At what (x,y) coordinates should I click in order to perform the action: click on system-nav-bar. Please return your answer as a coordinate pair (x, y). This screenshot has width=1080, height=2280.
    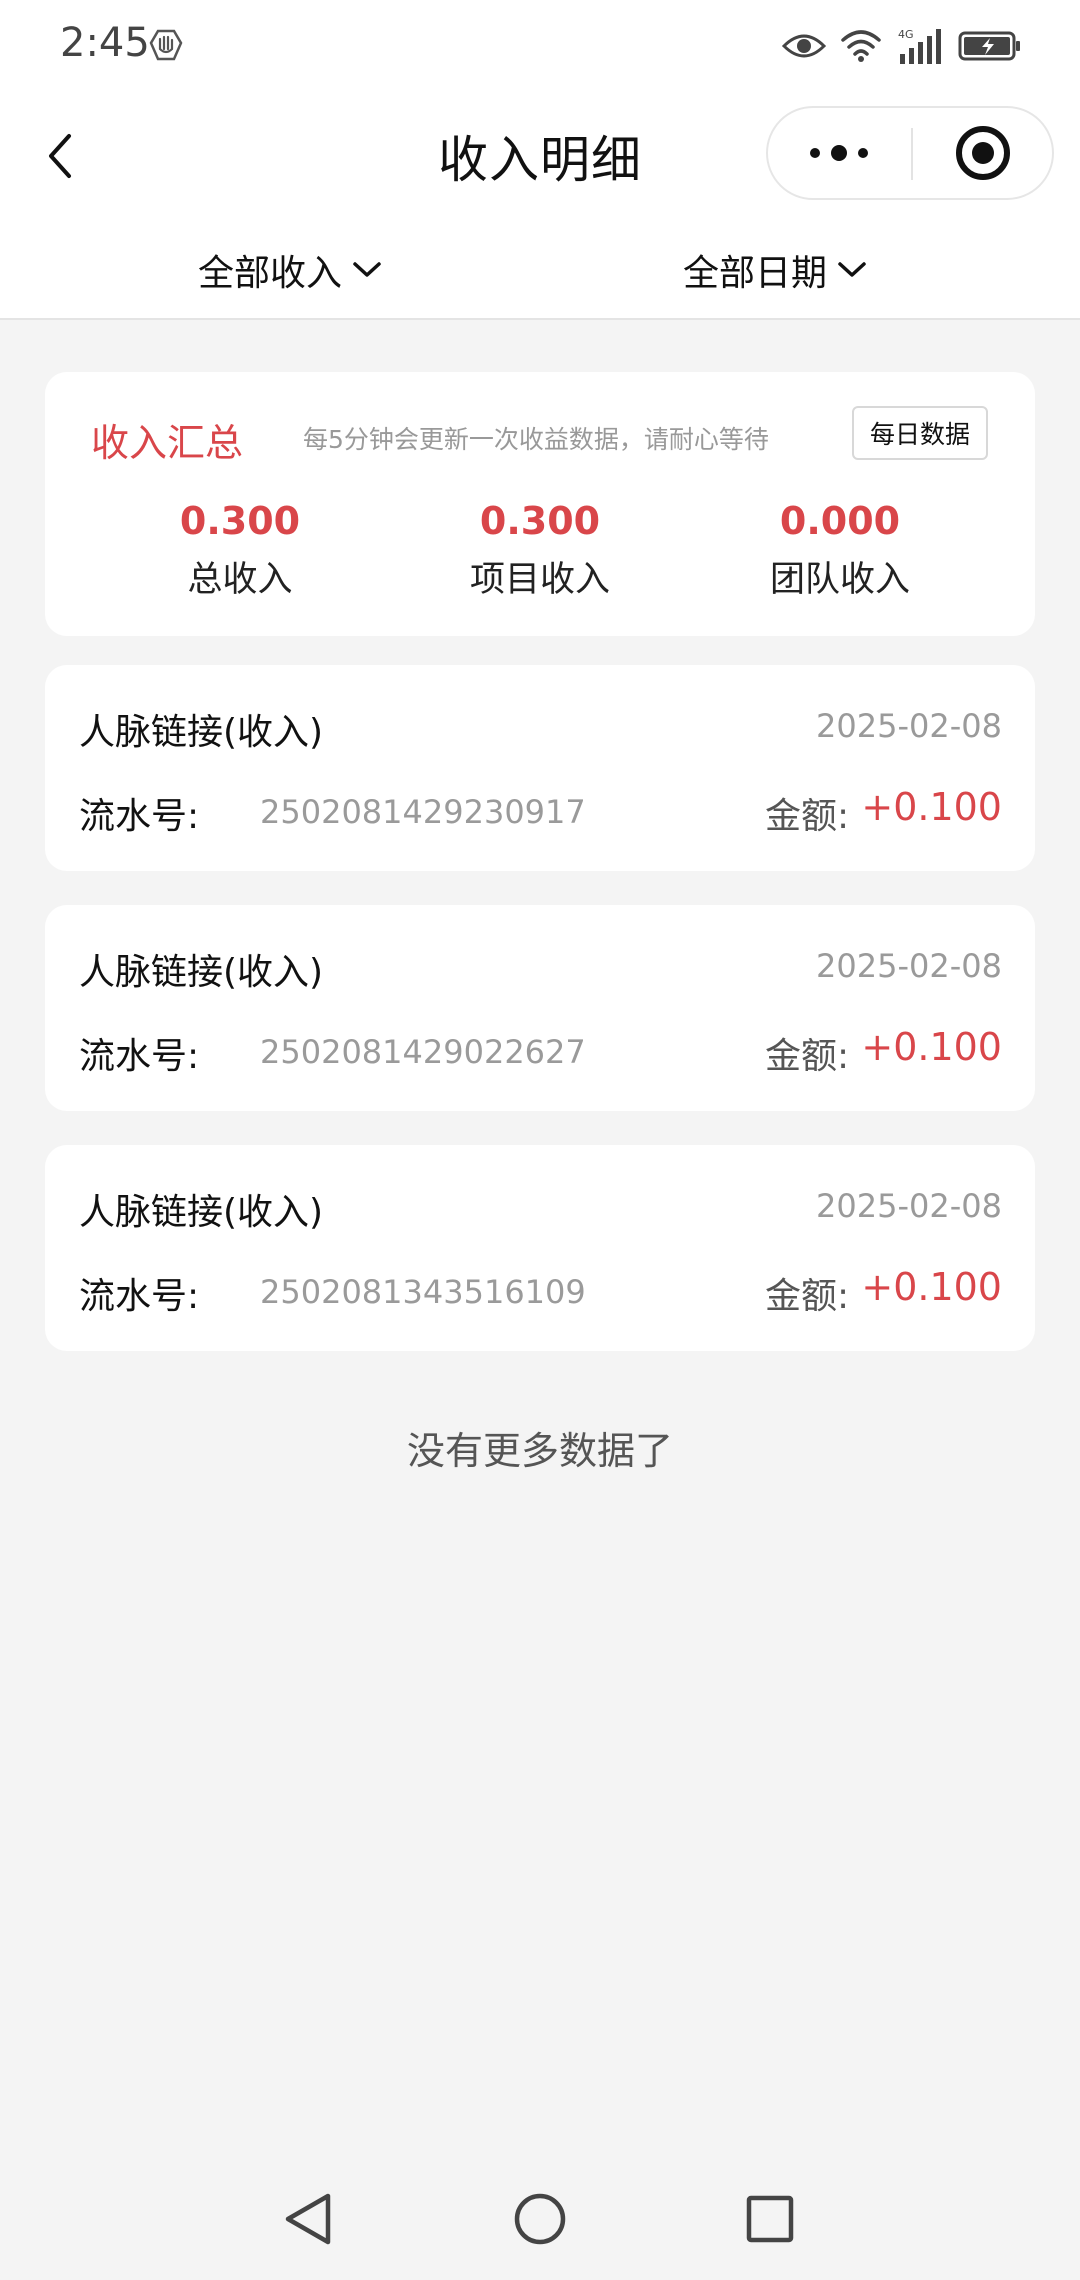
    Looking at the image, I should click on (540, 2225).